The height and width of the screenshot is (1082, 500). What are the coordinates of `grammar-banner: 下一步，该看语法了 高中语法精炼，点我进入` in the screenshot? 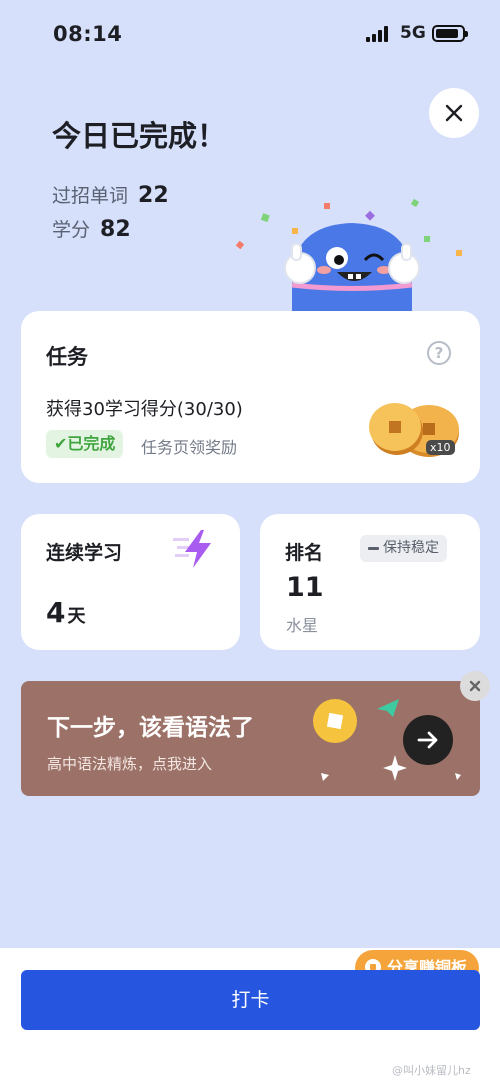 It's located at (250, 738).